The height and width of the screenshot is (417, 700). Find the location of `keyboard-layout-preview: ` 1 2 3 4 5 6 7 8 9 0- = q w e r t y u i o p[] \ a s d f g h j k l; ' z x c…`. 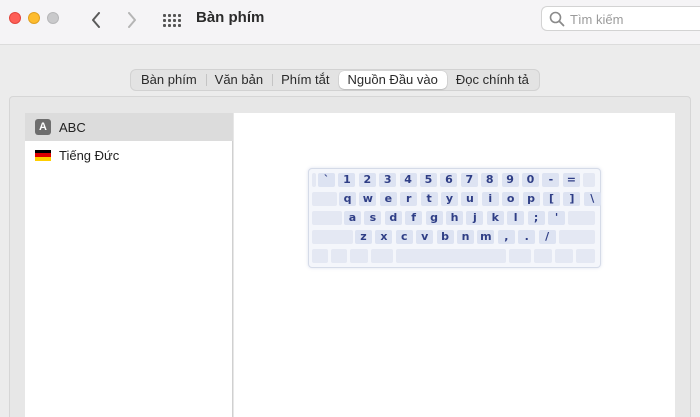

keyboard-layout-preview: ` 1 2 3 4 5 6 7 8 9 0- = q w e r t y u i o p[] \ a s d f g h j k l; ' z x c… is located at coordinates (454, 218).